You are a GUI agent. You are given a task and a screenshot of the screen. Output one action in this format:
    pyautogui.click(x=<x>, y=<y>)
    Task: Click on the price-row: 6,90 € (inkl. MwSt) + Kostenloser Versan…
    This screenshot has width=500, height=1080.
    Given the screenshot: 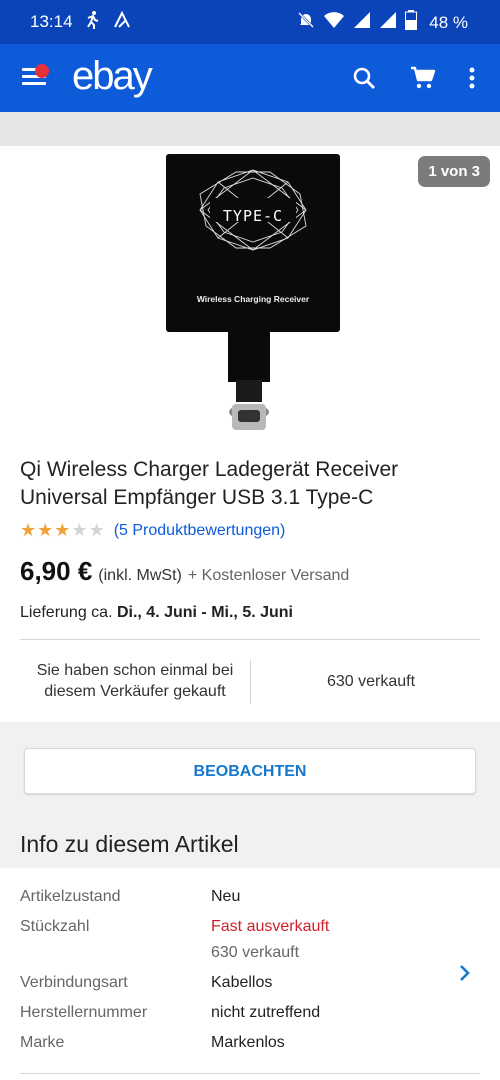 What is the action you would take?
    pyautogui.click(x=184, y=571)
    